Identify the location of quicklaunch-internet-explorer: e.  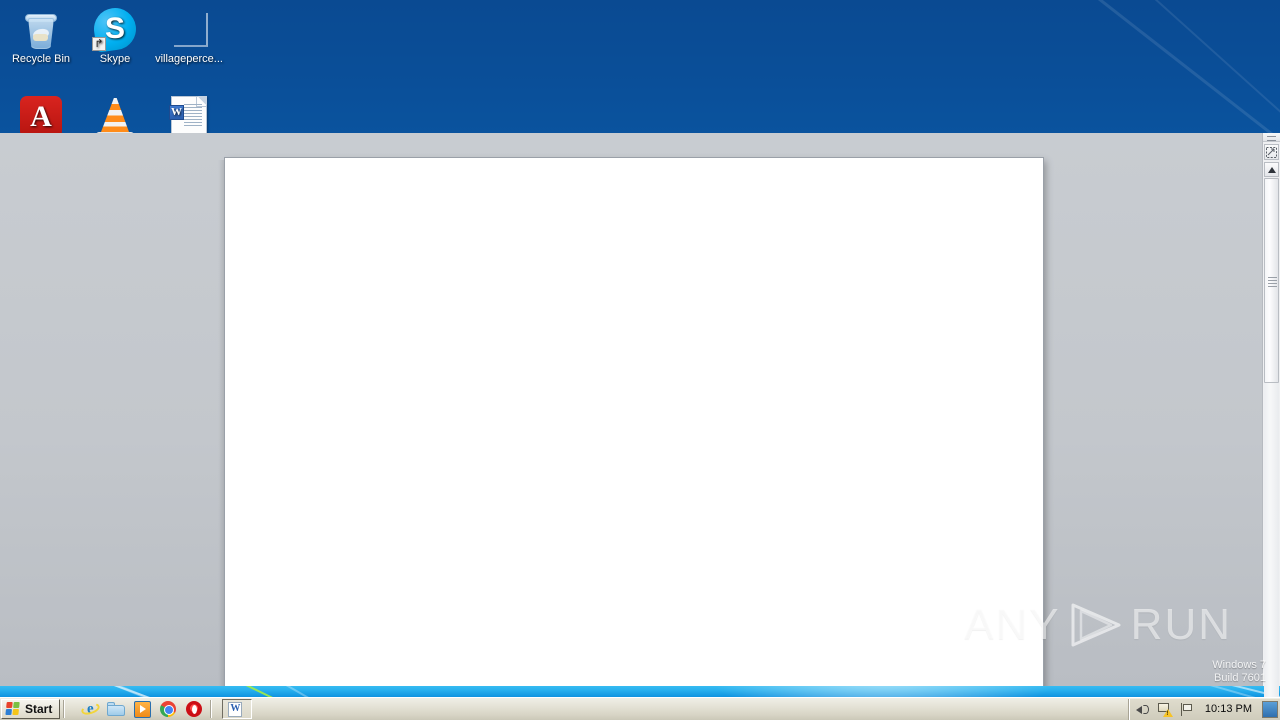
(90, 709).